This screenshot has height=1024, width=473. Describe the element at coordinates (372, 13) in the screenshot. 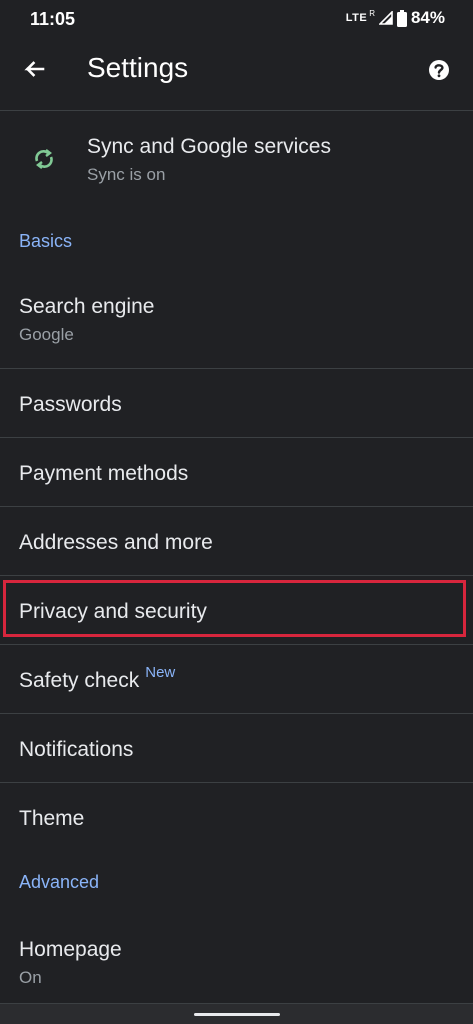

I see `roaming-indicator: R` at that location.